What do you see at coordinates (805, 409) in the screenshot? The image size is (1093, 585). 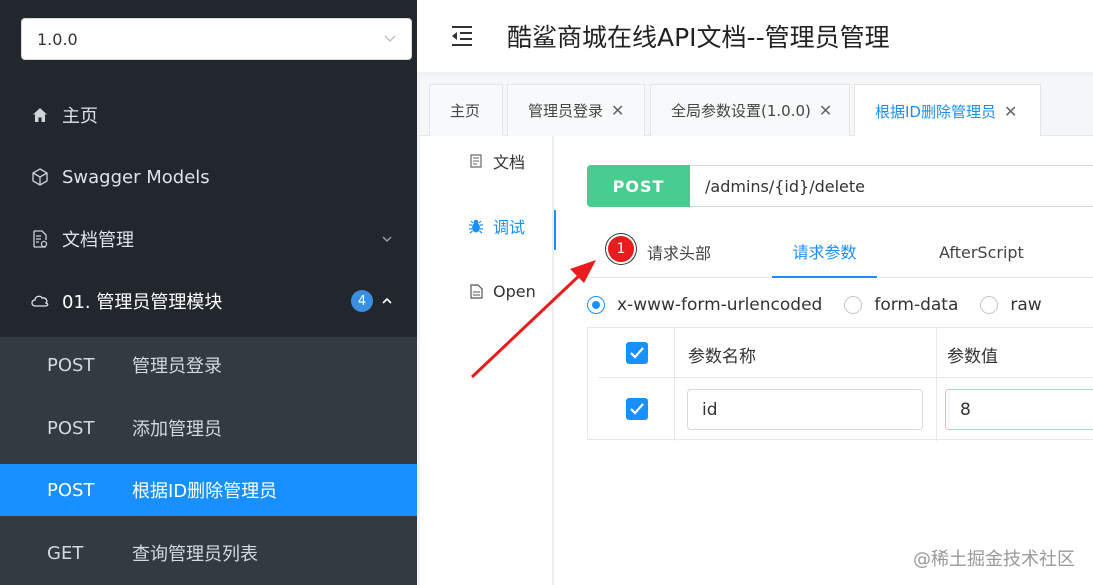 I see `param-name-input: id` at bounding box center [805, 409].